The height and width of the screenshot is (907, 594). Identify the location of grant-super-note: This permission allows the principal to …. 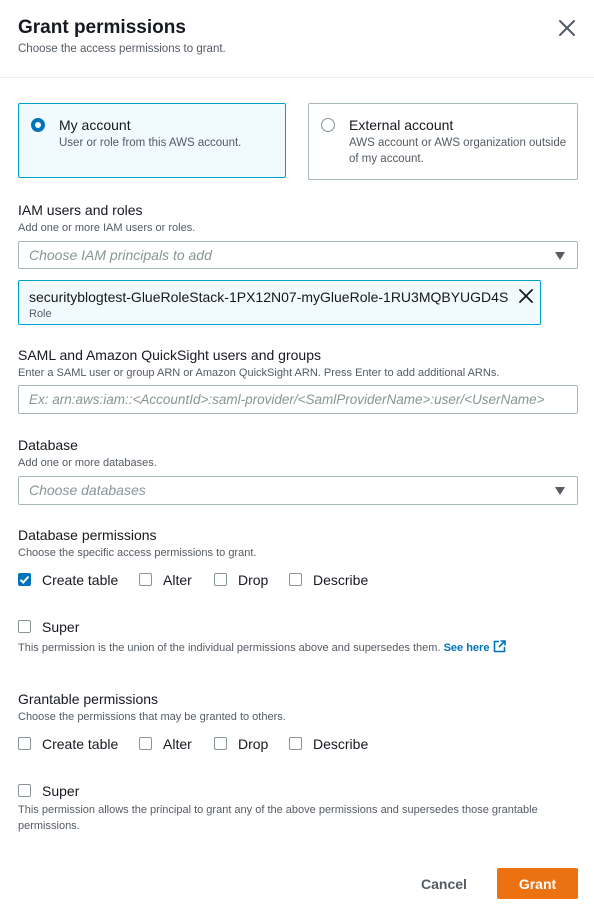
(278, 818).